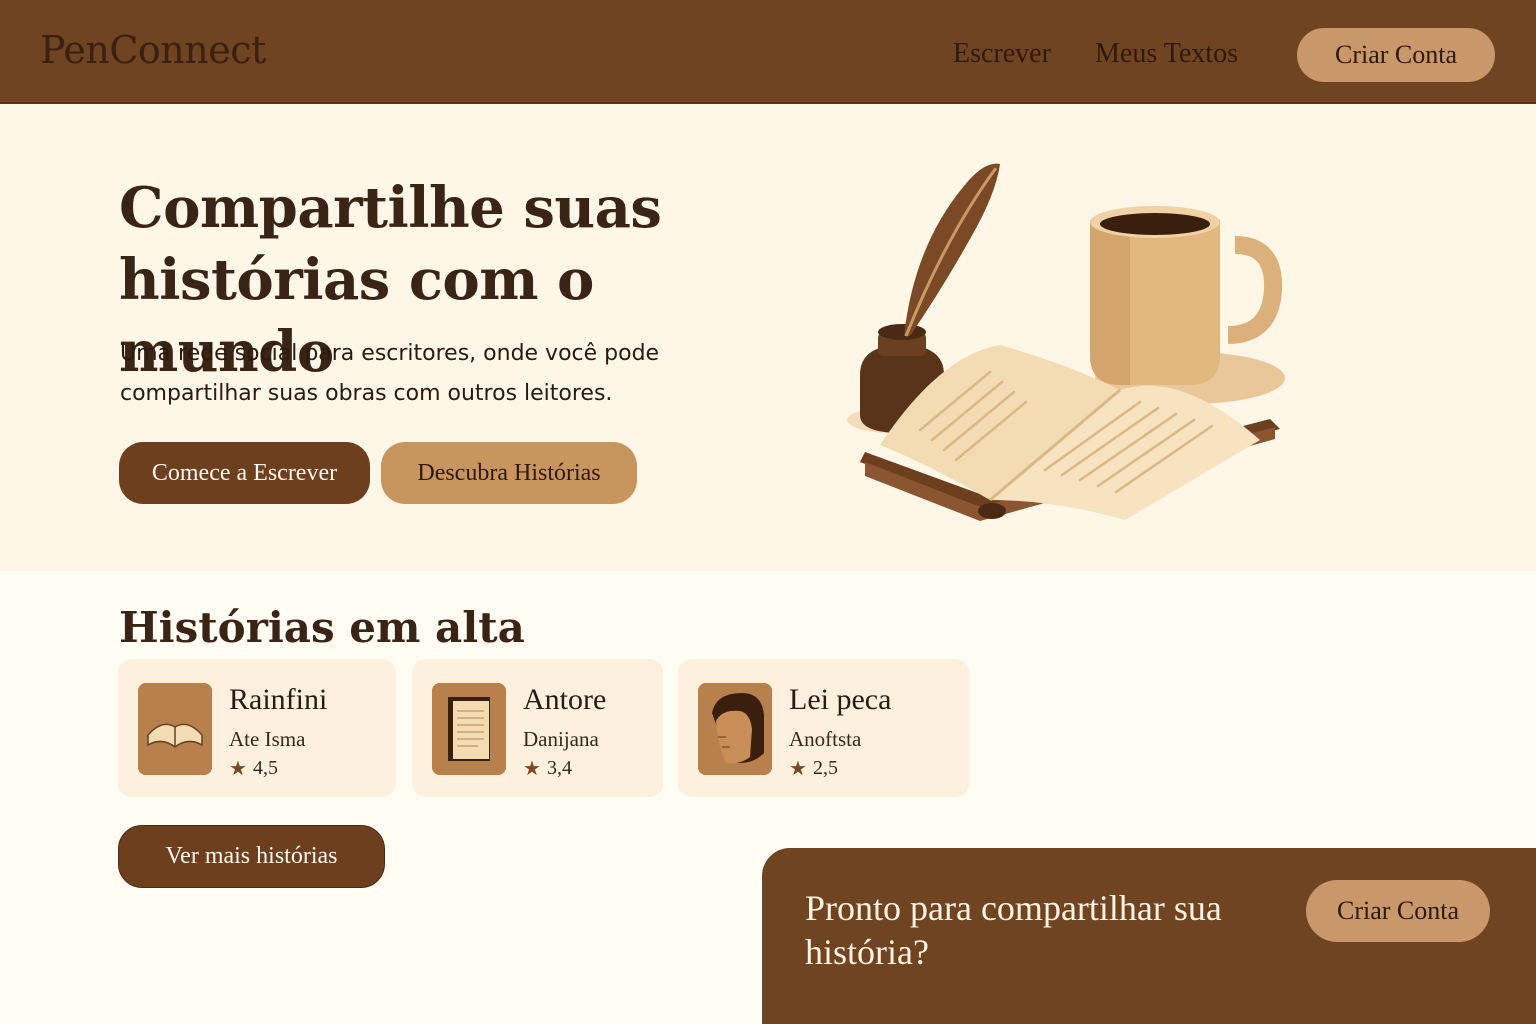 Image resolution: width=1536 pixels, height=1024 pixels. I want to click on story-title: Rainfini, so click(278, 700).